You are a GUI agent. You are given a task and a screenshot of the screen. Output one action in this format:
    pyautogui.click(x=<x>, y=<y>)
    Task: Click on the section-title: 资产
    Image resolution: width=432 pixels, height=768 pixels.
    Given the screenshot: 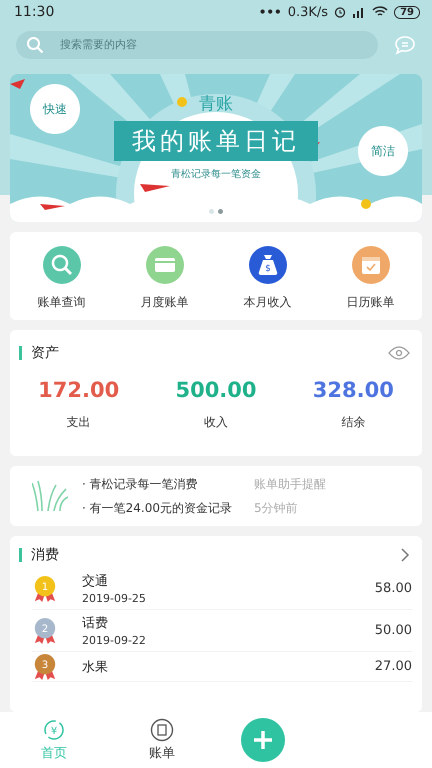 What is the action you would take?
    pyautogui.click(x=45, y=353)
    